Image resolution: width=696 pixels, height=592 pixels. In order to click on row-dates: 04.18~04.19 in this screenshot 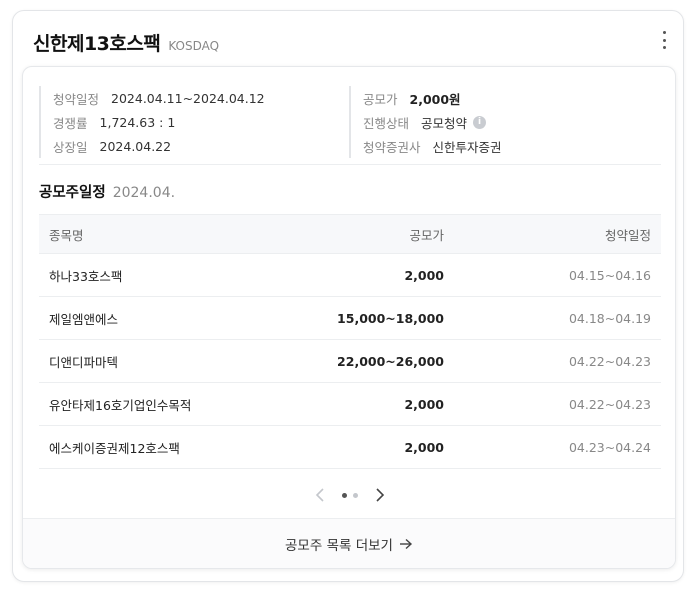, I will do `click(609, 318)`.